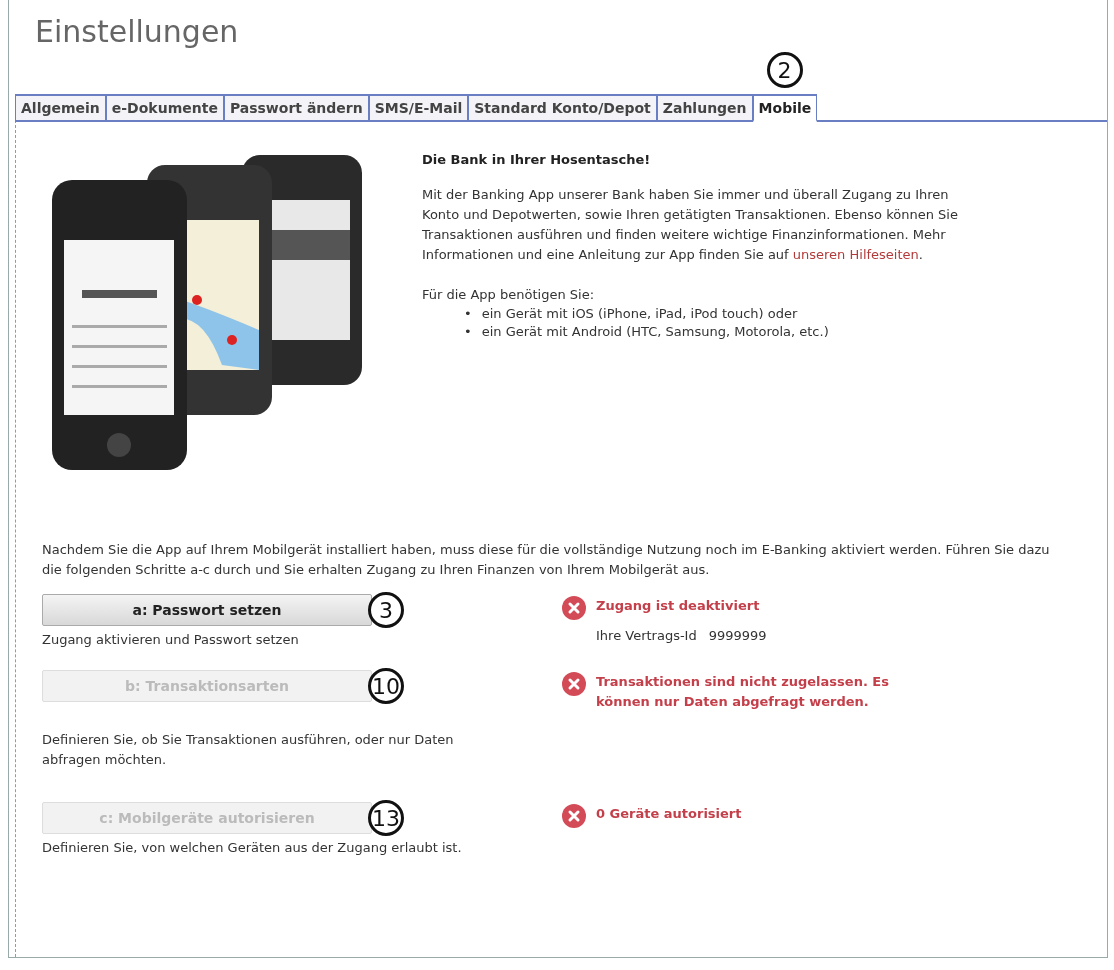  Describe the element at coordinates (646, 635) in the screenshot. I see `detail-label: Ihre Vertrags-Id` at that location.